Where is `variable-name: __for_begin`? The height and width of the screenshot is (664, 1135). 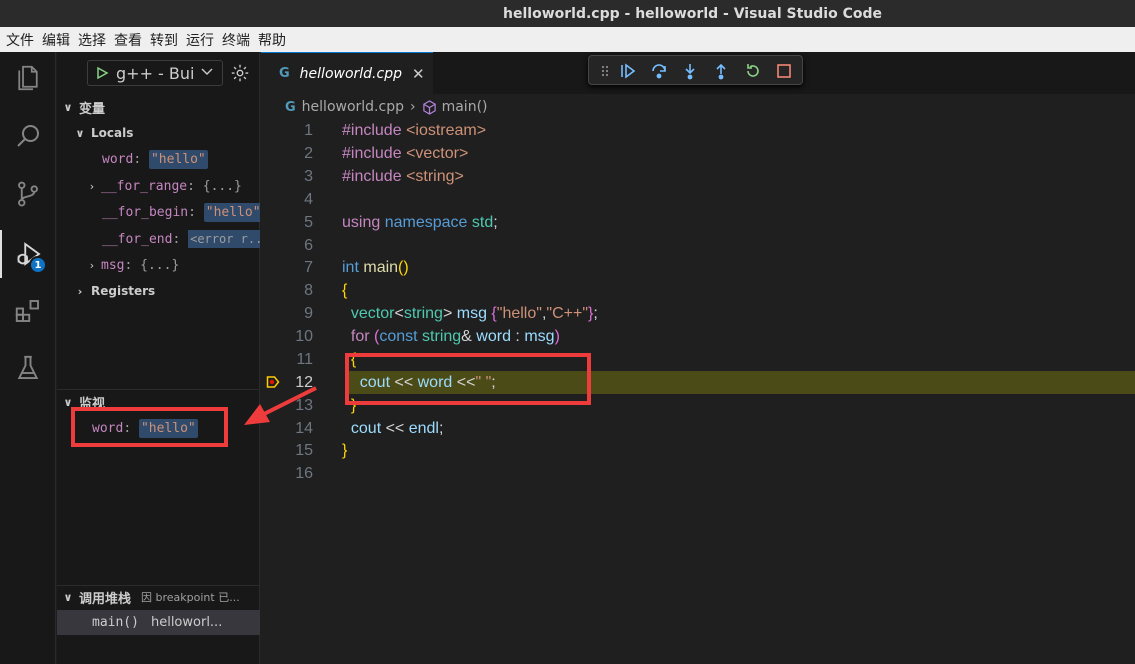 variable-name: __for_begin is located at coordinates (145, 212).